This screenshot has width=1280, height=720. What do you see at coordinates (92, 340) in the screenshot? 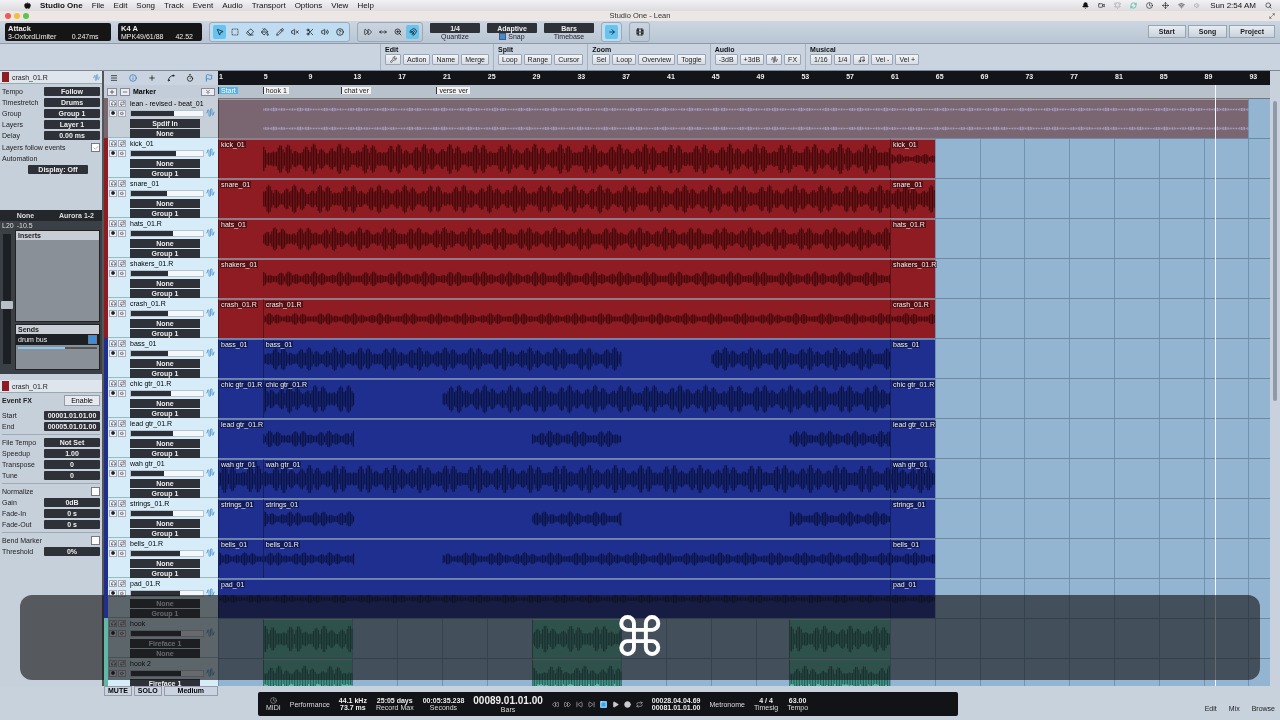
I see `send-toggle` at bounding box center [92, 340].